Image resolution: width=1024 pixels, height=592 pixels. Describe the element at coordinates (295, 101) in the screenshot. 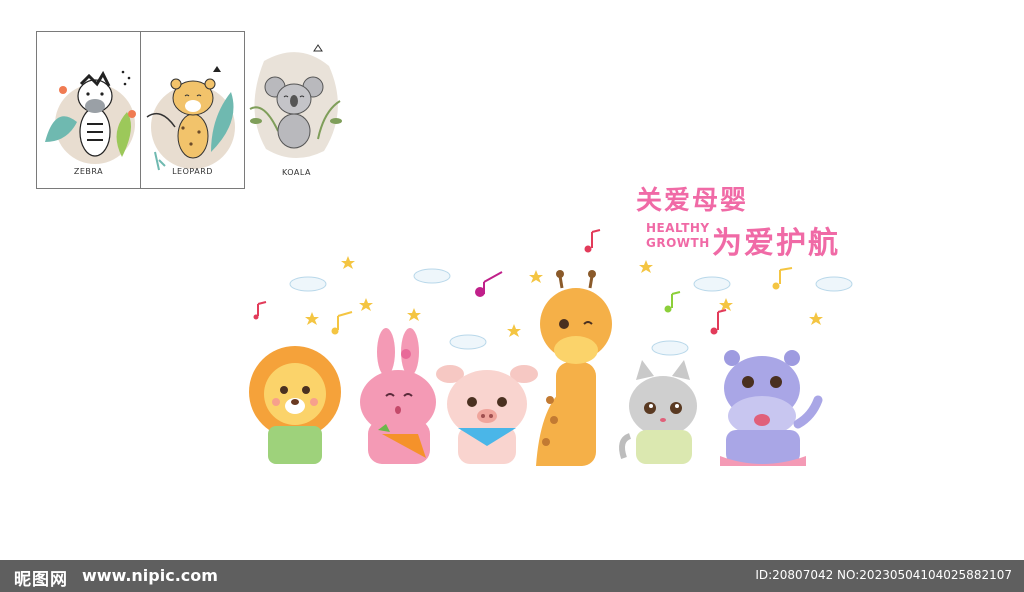

I see `koala-illustration` at that location.